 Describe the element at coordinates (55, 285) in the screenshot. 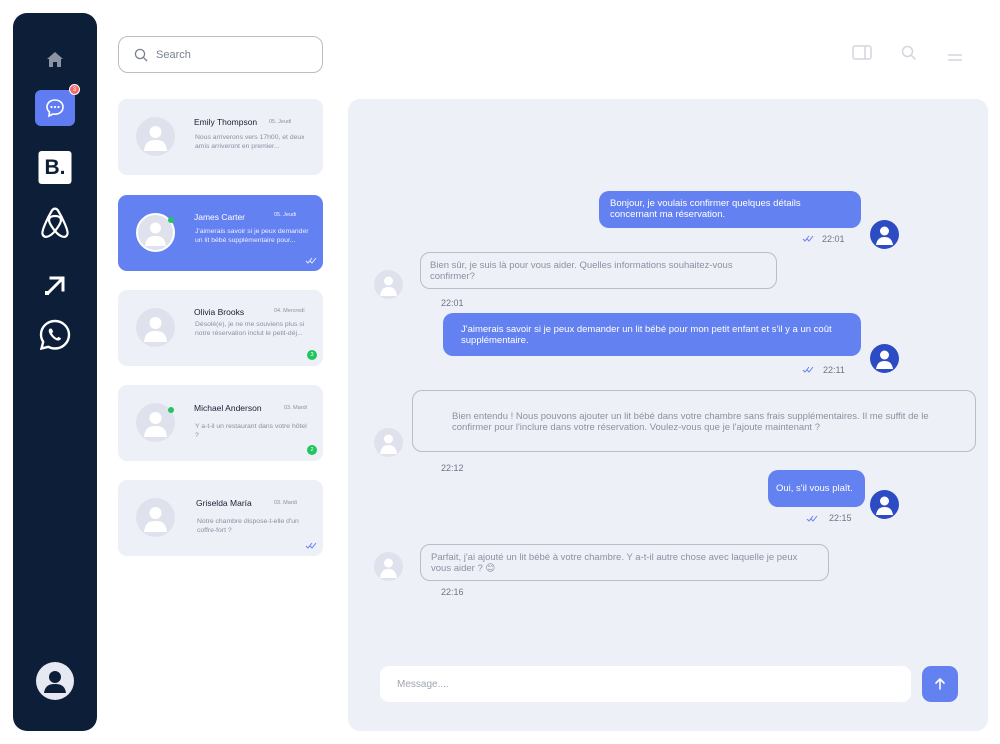

I see `external-link-arrow-icon` at that location.